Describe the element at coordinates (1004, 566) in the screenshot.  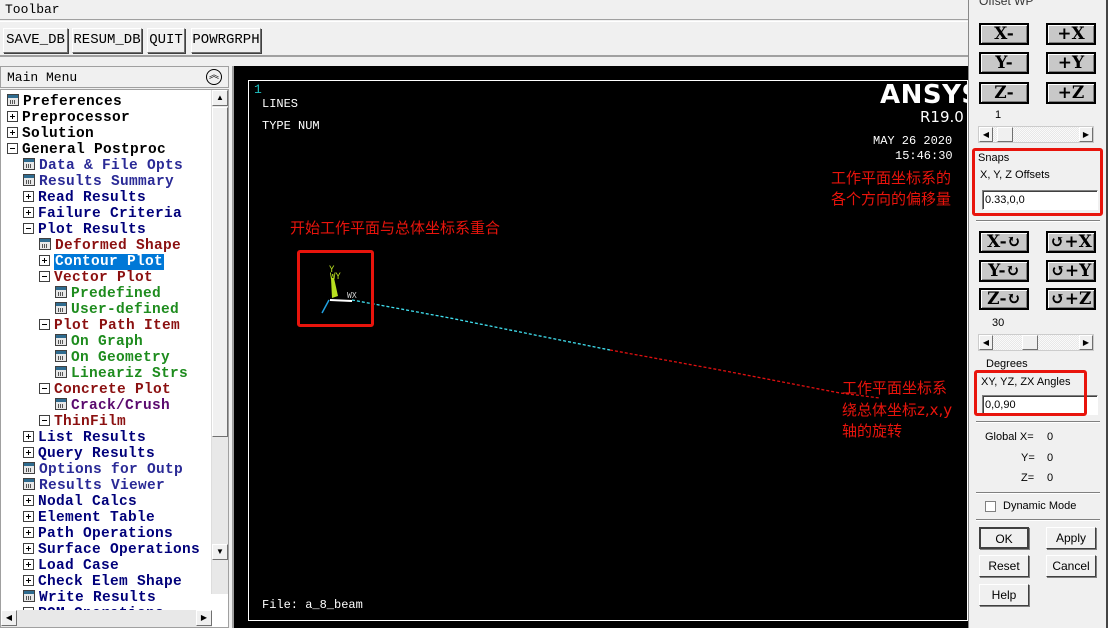
I see `reset-button: Reset` at that location.